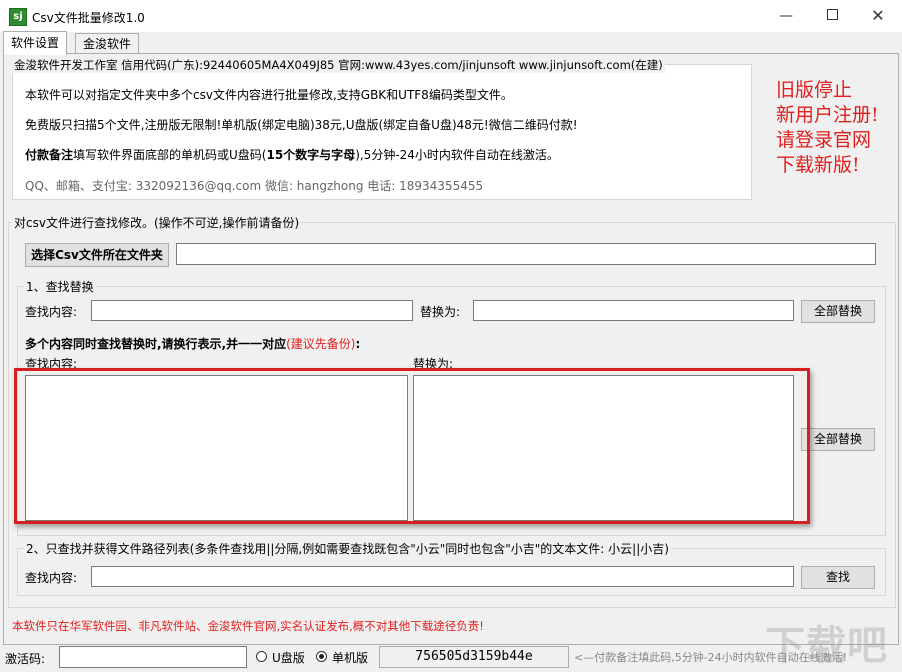 This screenshot has width=902, height=672. I want to click on multi-replace-hint: 多个内容同时查找替换时,请换行表示,并一一对应(建议先备份):, so click(192, 343).